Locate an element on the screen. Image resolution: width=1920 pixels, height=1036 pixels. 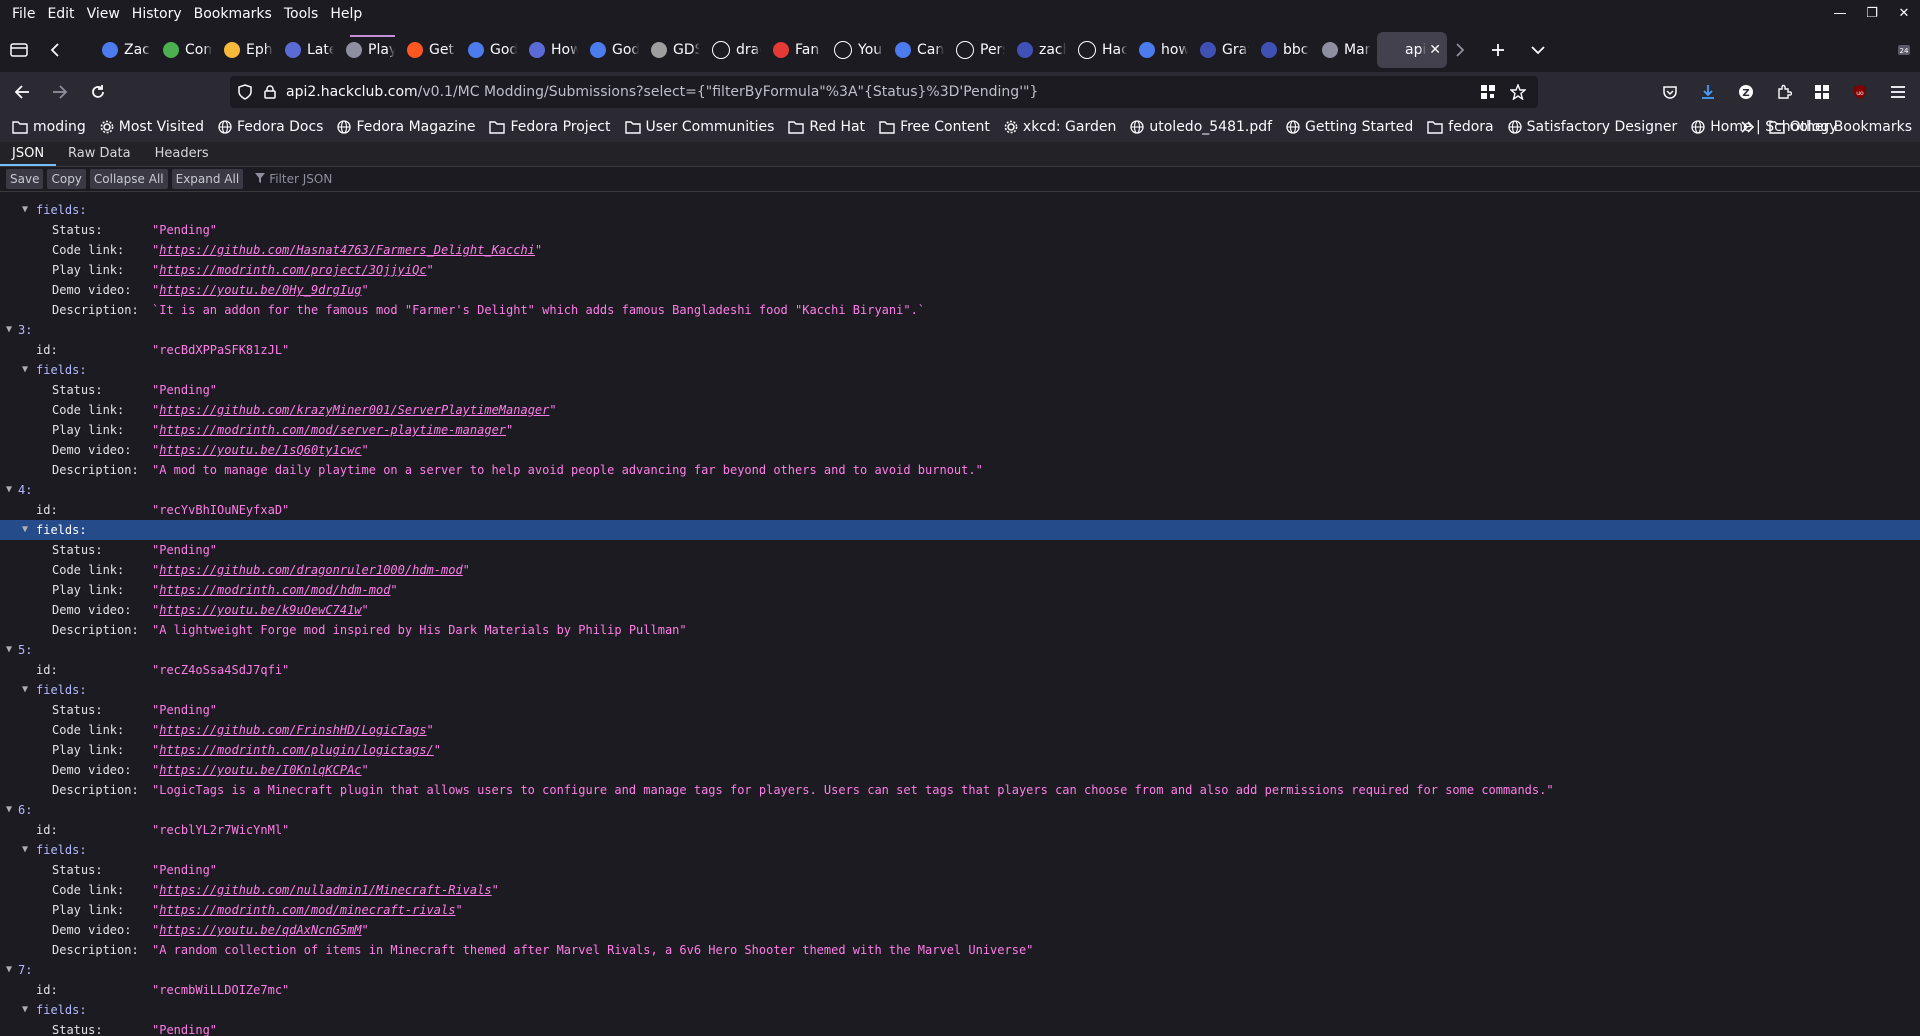
ublock-origin-icon: uo is located at coordinates (1860, 92).